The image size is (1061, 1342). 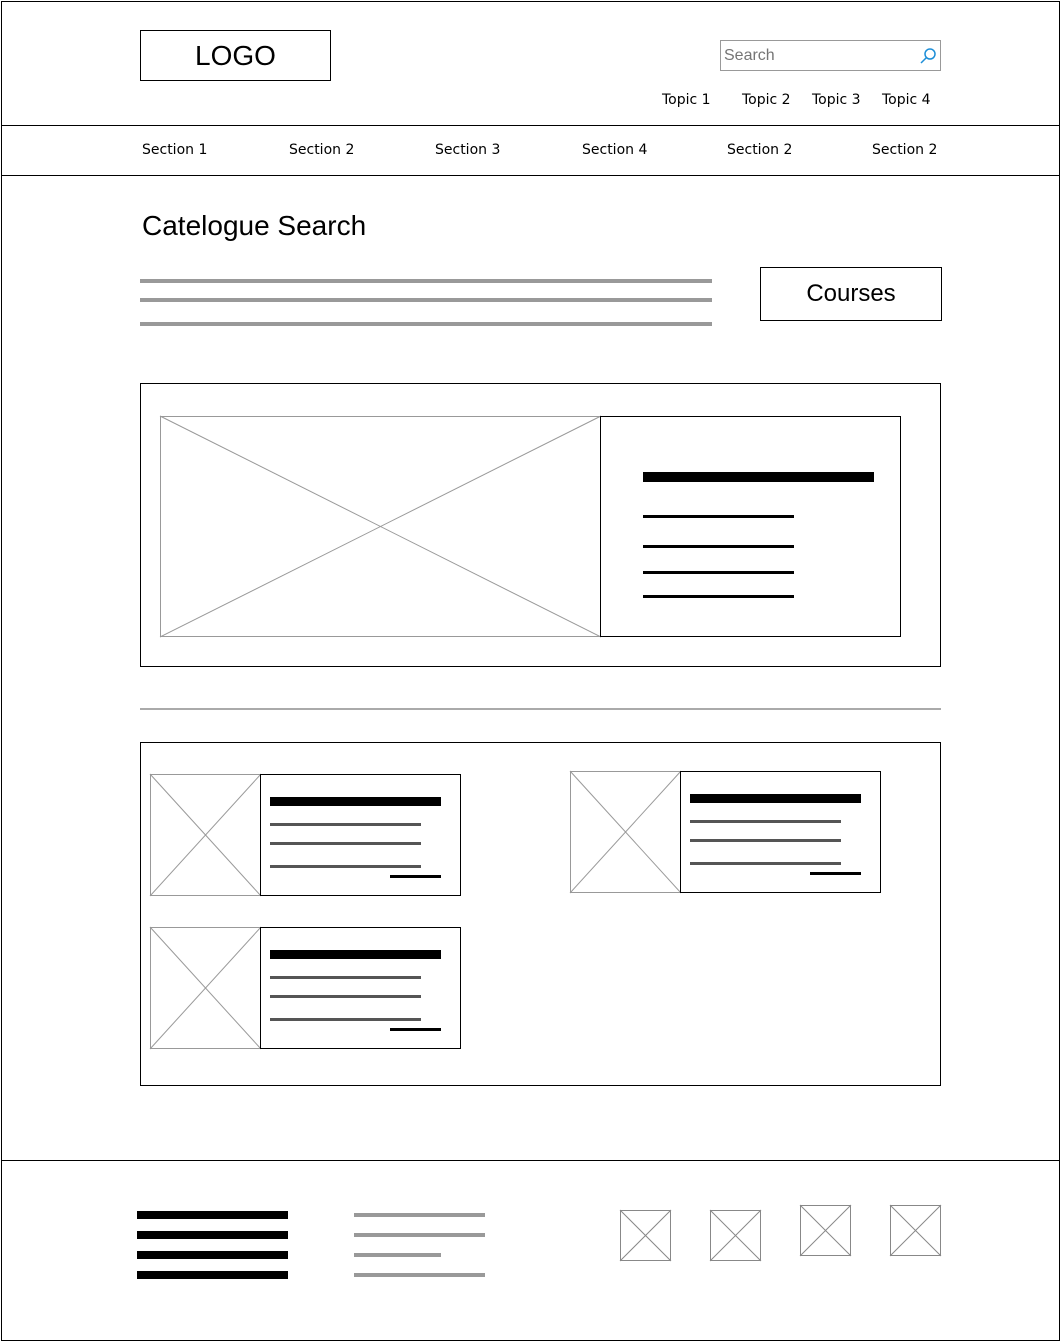 I want to click on page-title: Catelogue Search, so click(x=254, y=225).